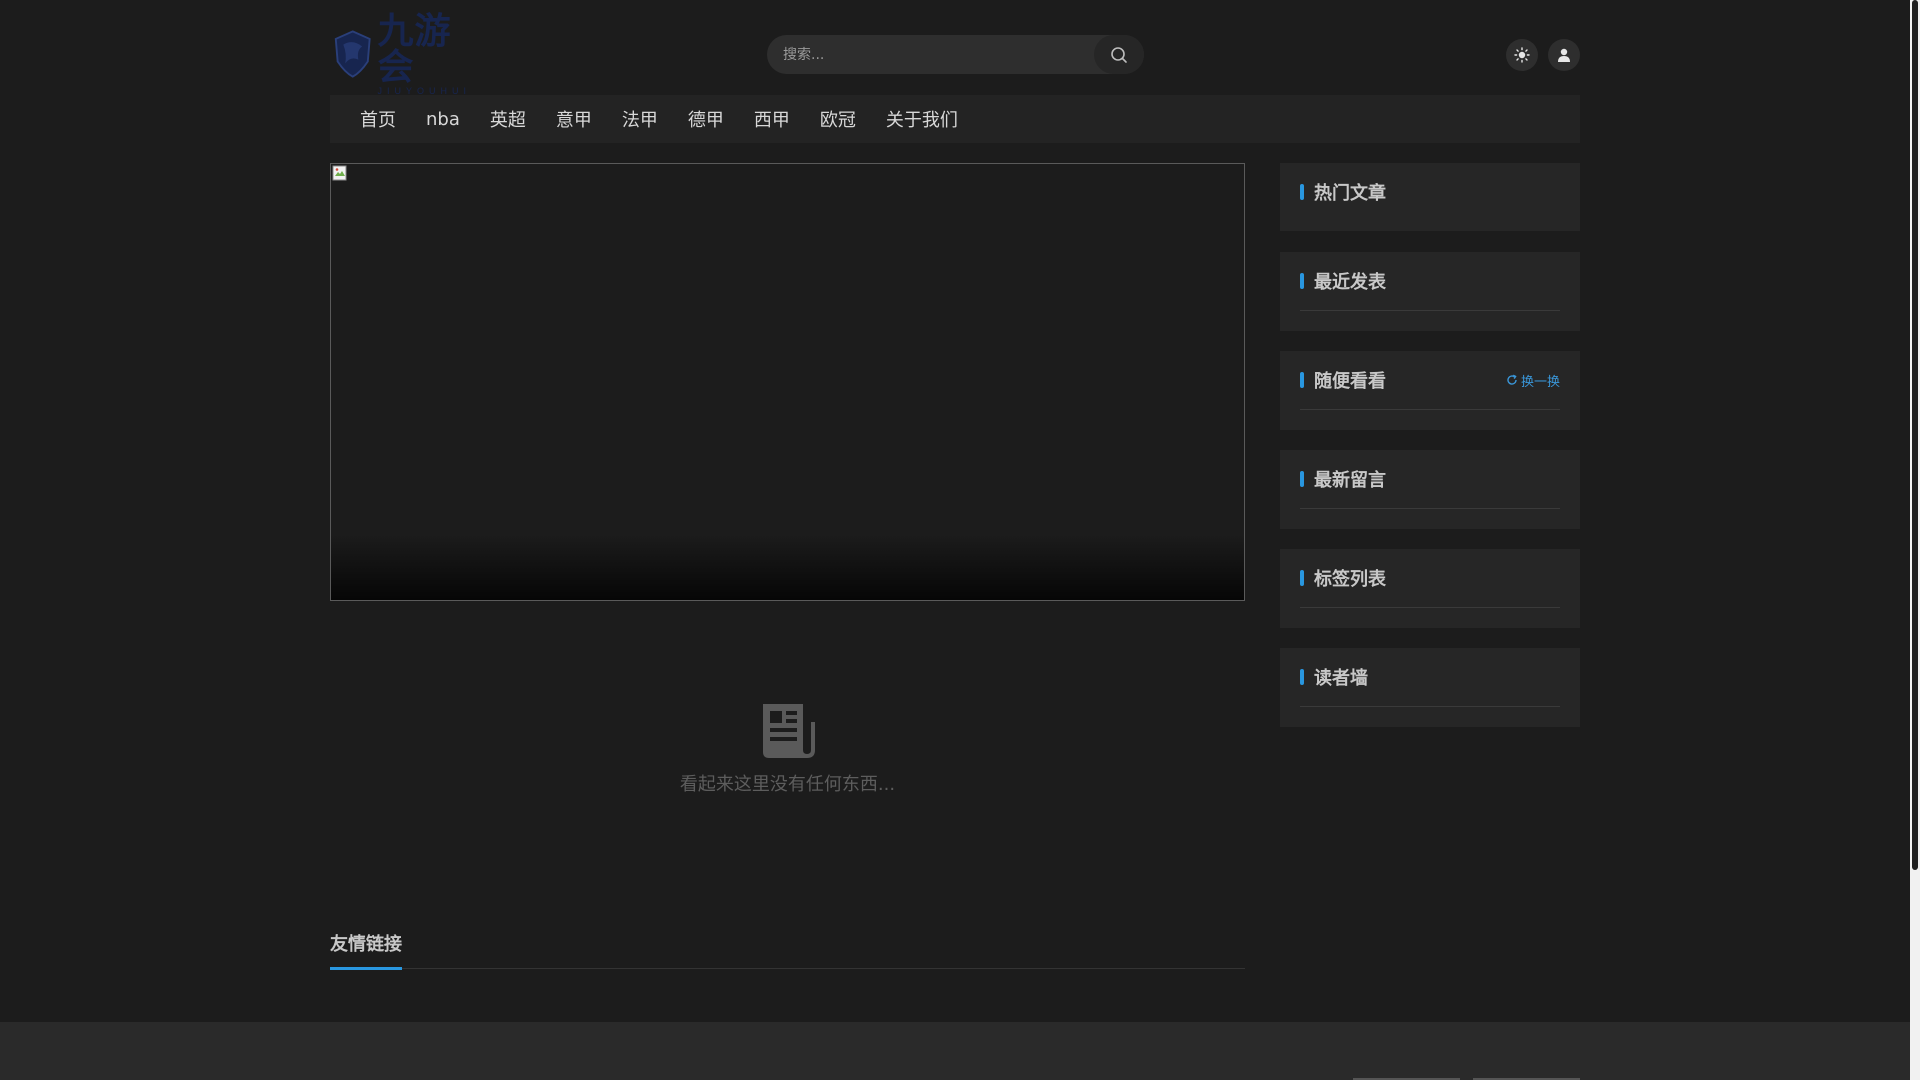 This screenshot has height=1080, width=1920. Describe the element at coordinates (772, 119) in the screenshot. I see `nav-item-la-liga: 西甲` at that location.